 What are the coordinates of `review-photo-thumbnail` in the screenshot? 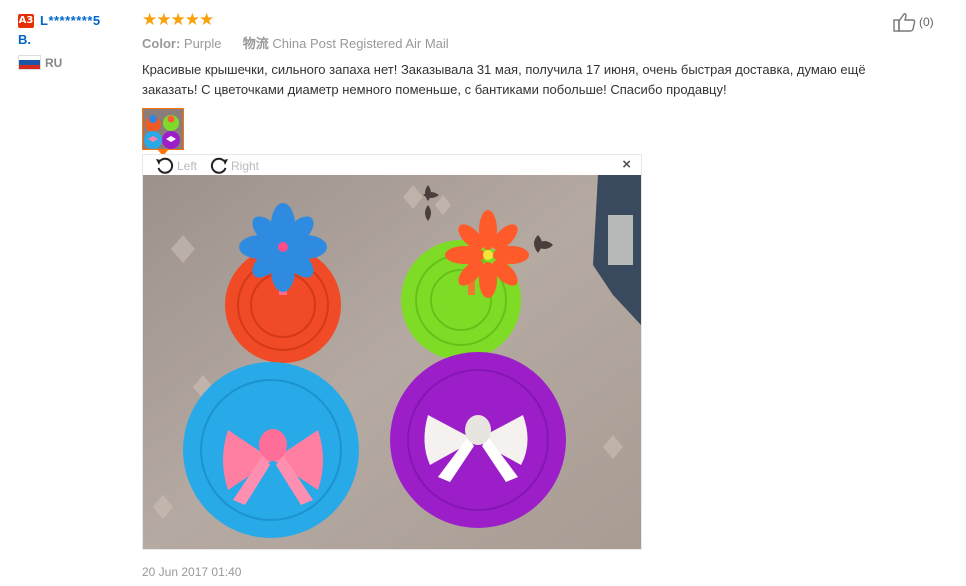 It's located at (163, 129).